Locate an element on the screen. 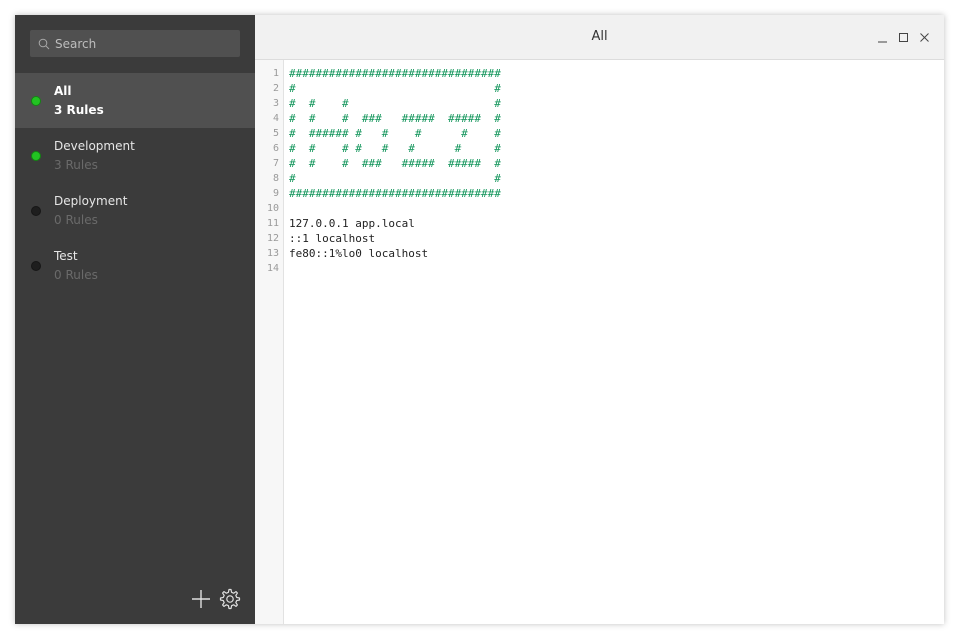 The height and width of the screenshot is (640, 960). code-line: # # # # # # # # is located at coordinates (395, 148).